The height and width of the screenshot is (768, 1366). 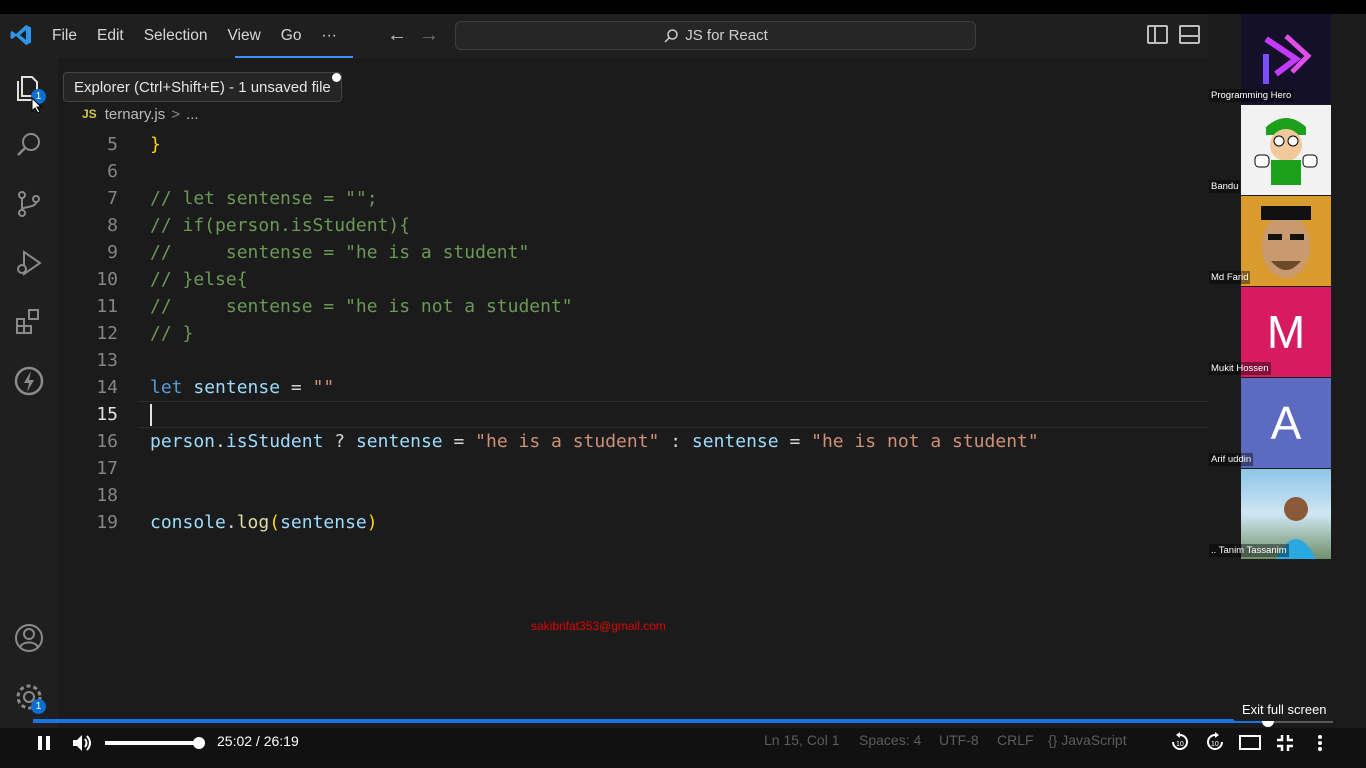 I want to click on volume-slider, so click(x=152, y=743).